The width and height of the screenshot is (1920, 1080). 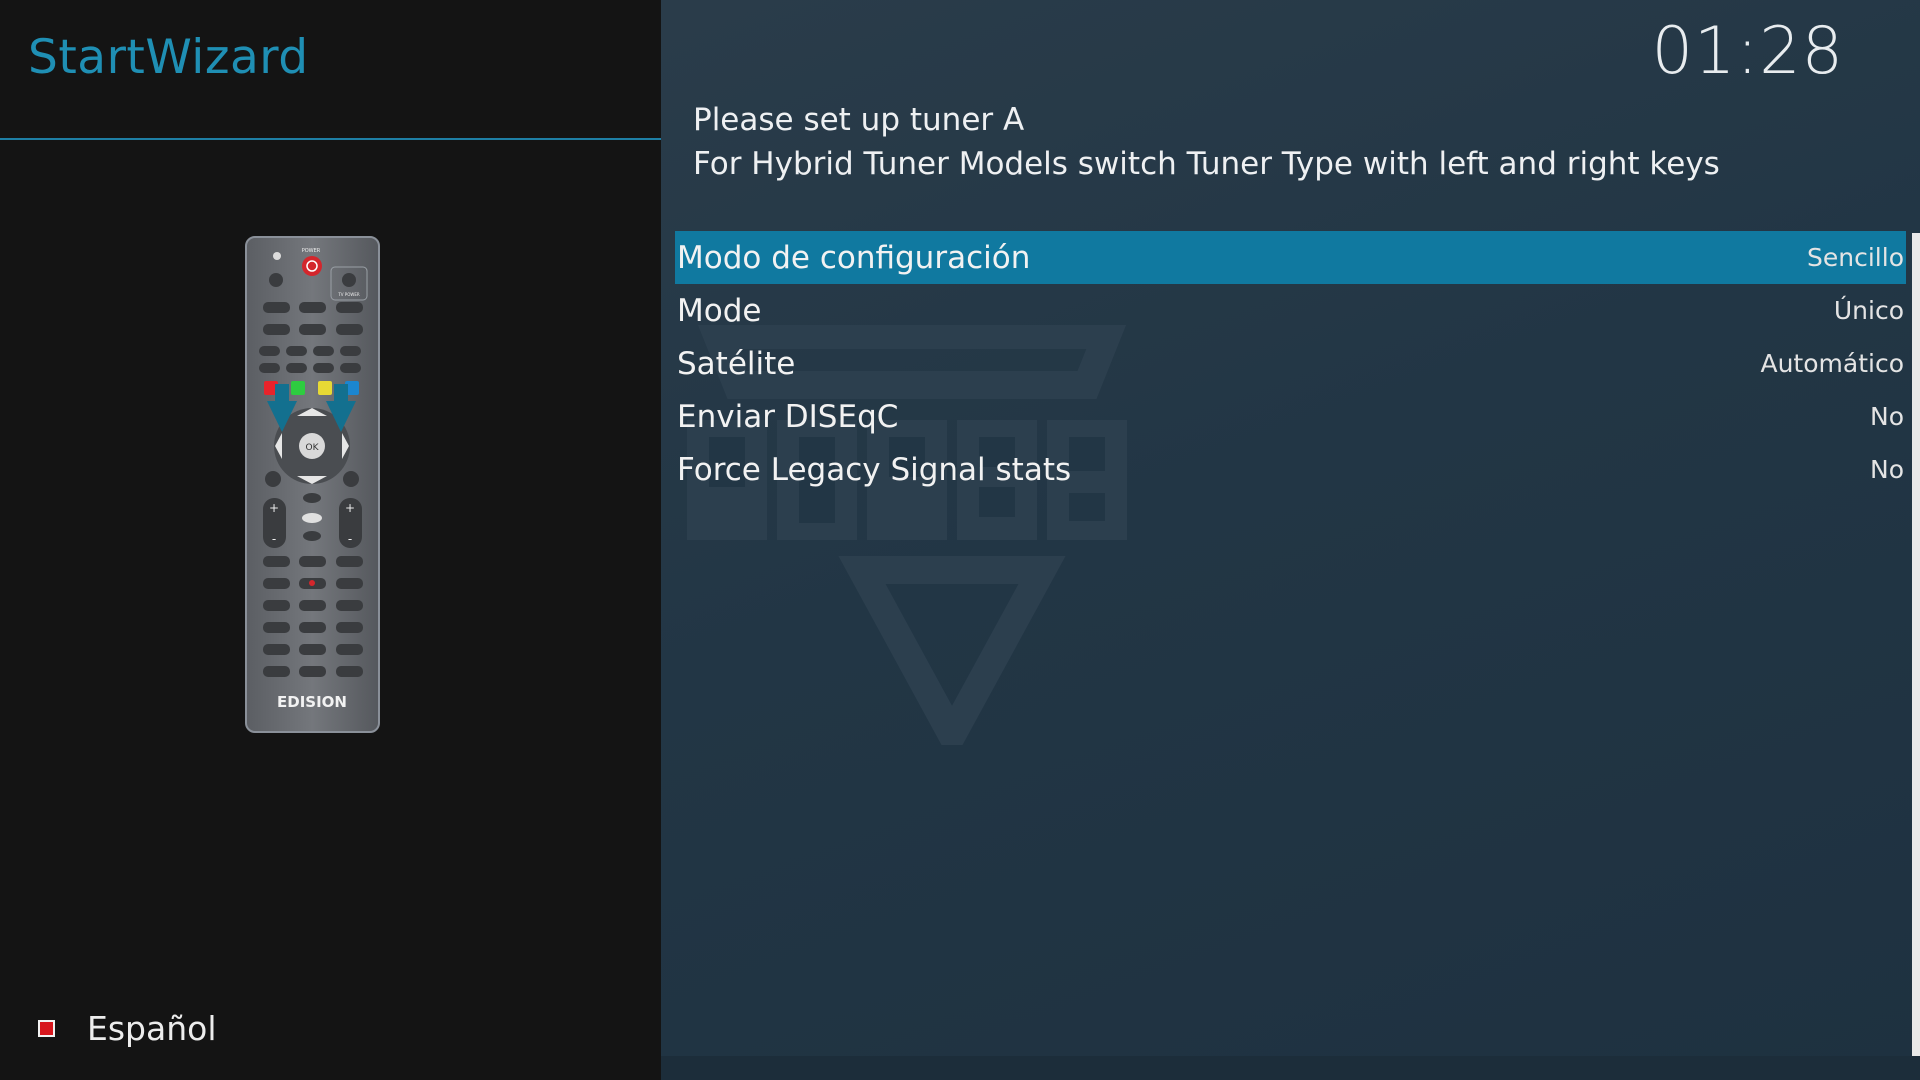 I want to click on title-divider, so click(x=330, y=139).